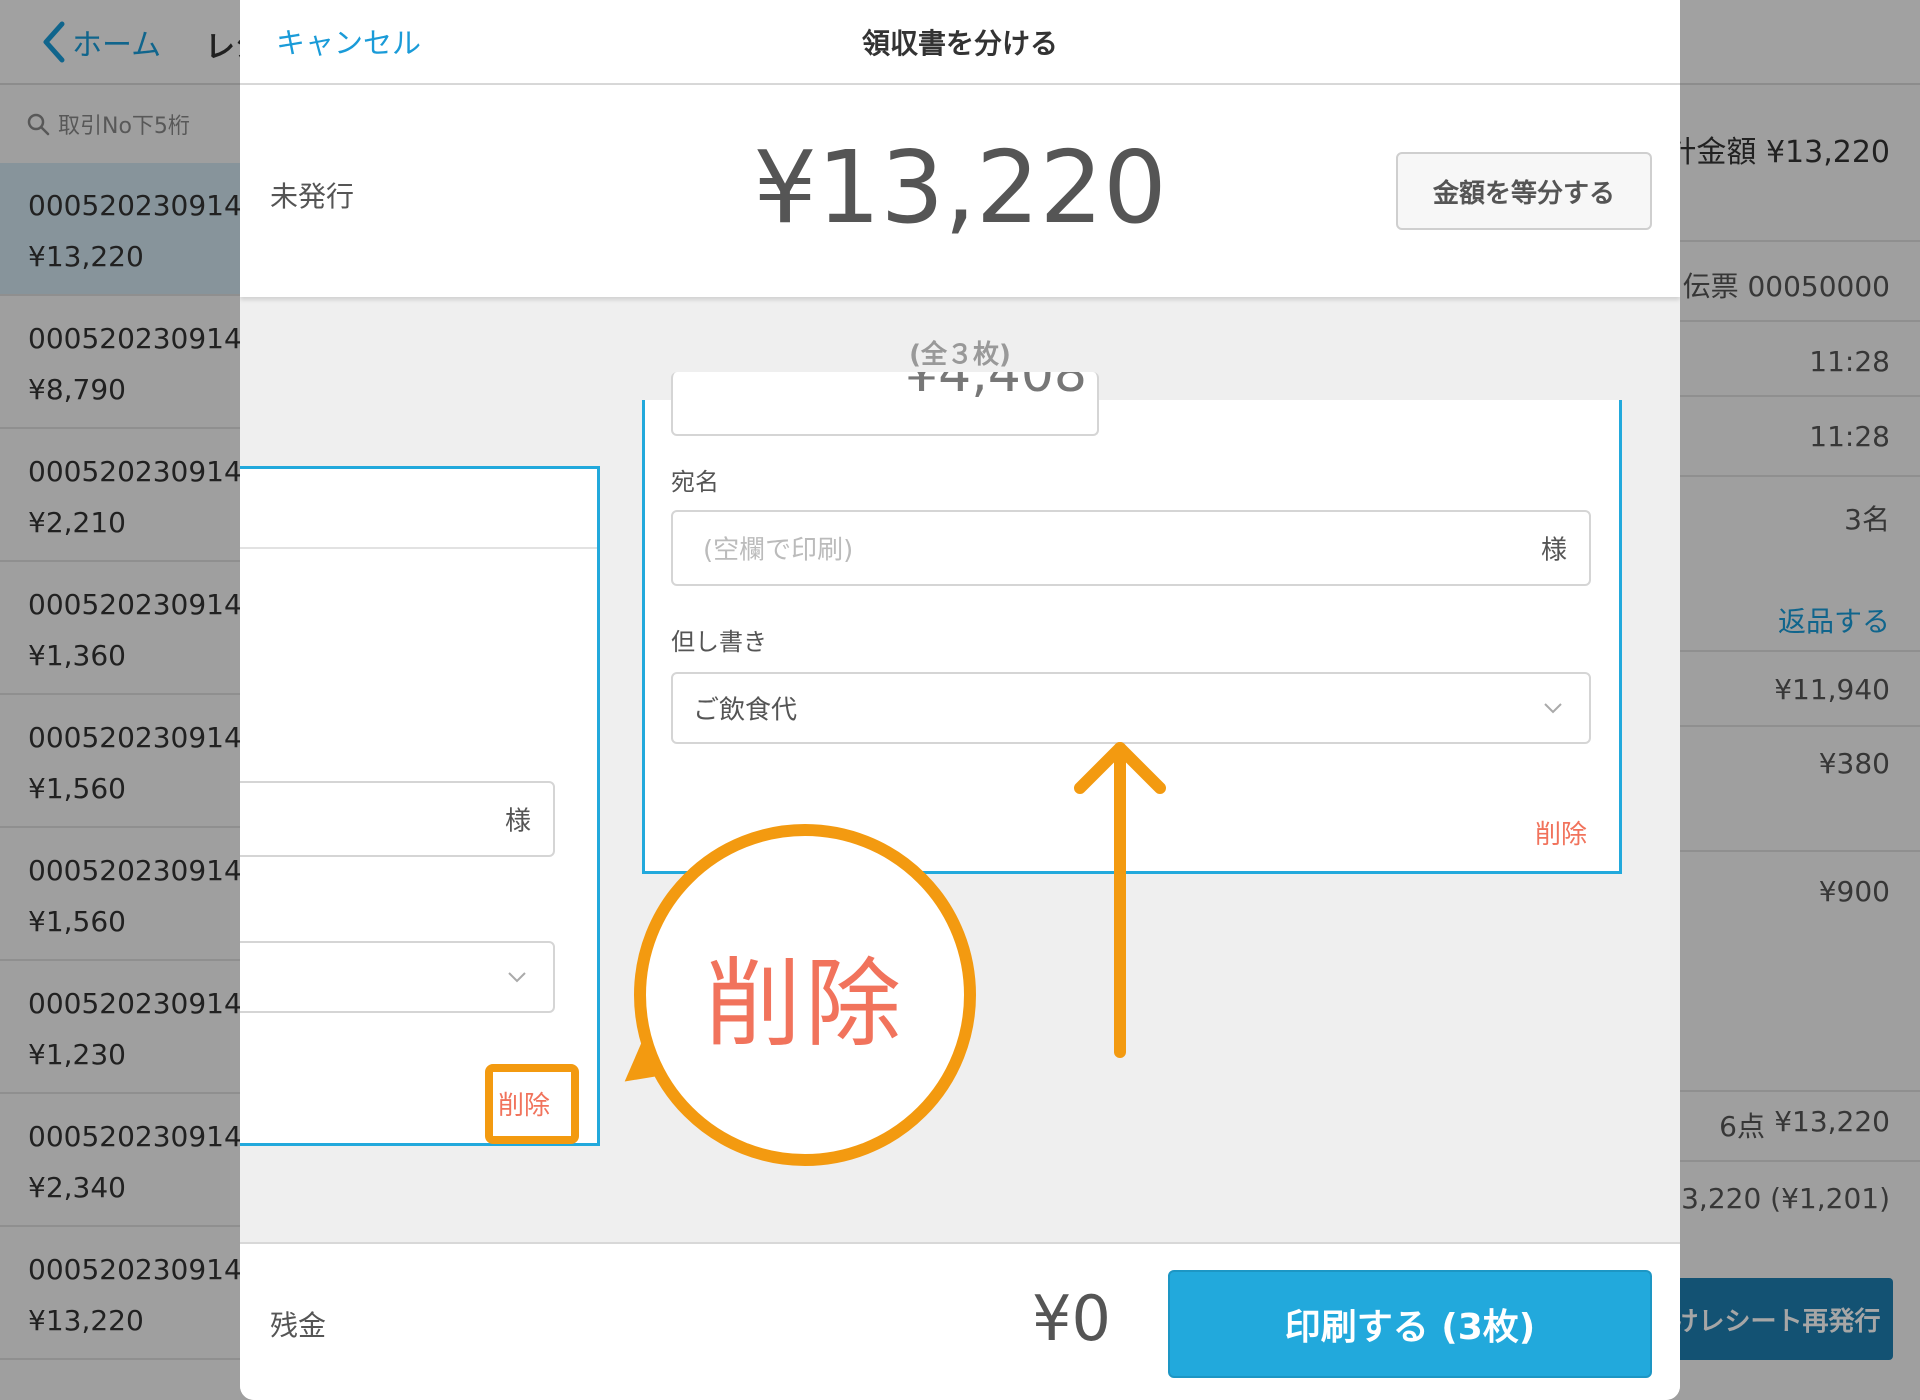  Describe the element at coordinates (298, 1325) in the screenshot. I see `remaining-label: 残金` at that location.